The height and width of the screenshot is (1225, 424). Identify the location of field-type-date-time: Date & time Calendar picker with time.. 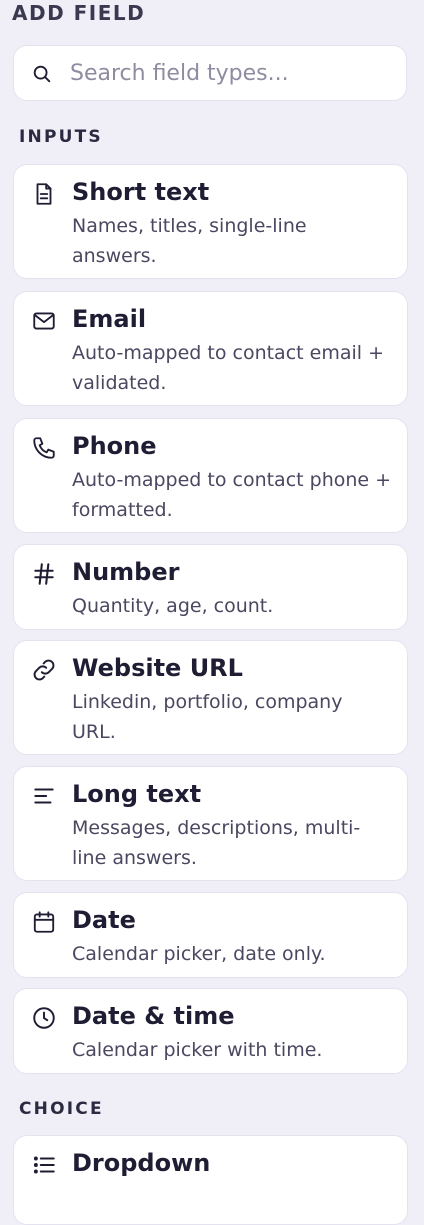
(210, 1031).